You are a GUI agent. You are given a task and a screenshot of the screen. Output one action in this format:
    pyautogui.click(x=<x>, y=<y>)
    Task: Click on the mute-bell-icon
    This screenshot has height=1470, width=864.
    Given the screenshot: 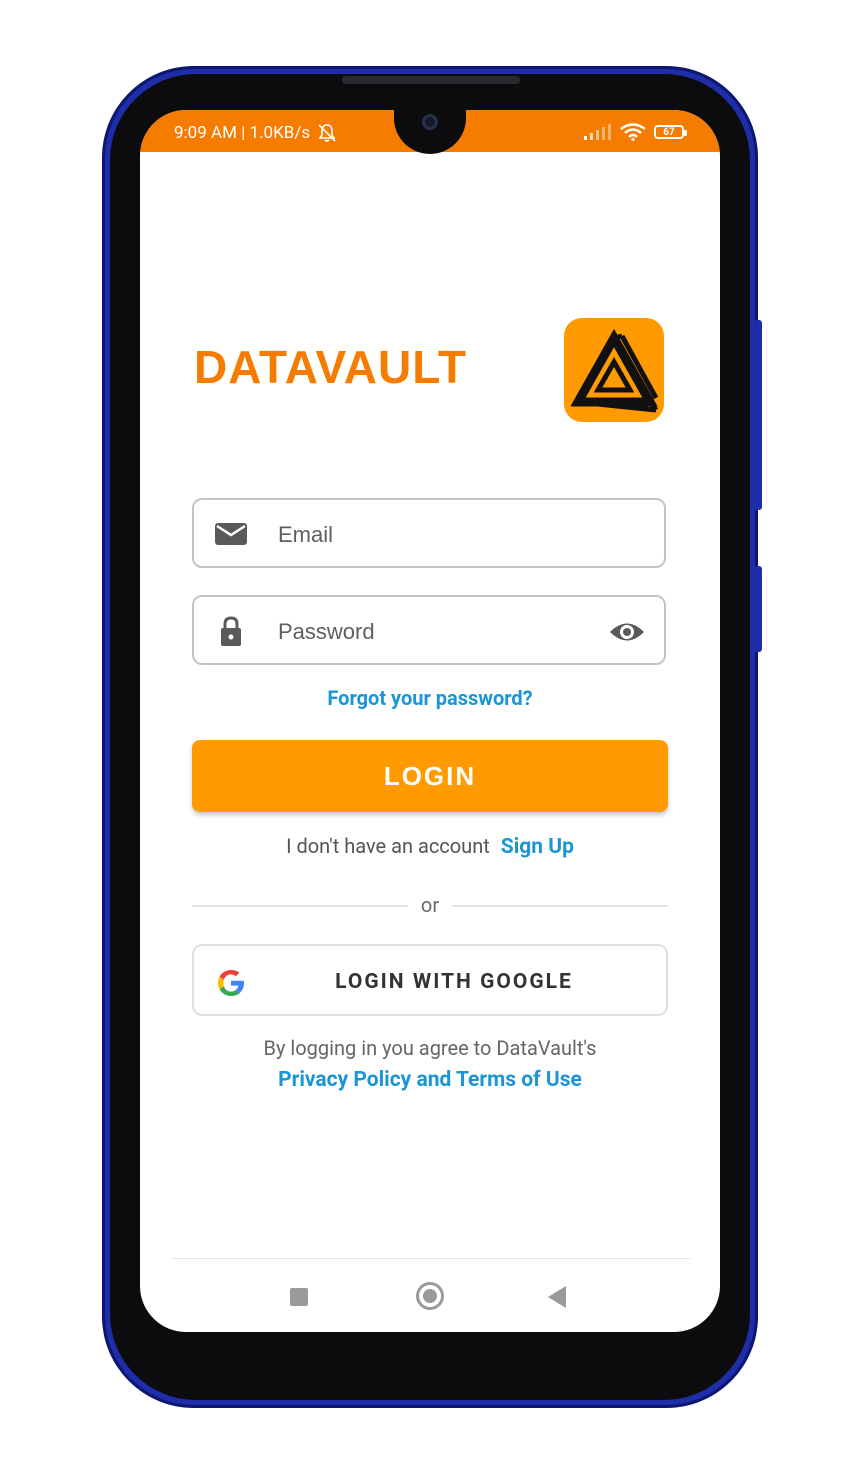 What is the action you would take?
    pyautogui.click(x=327, y=133)
    